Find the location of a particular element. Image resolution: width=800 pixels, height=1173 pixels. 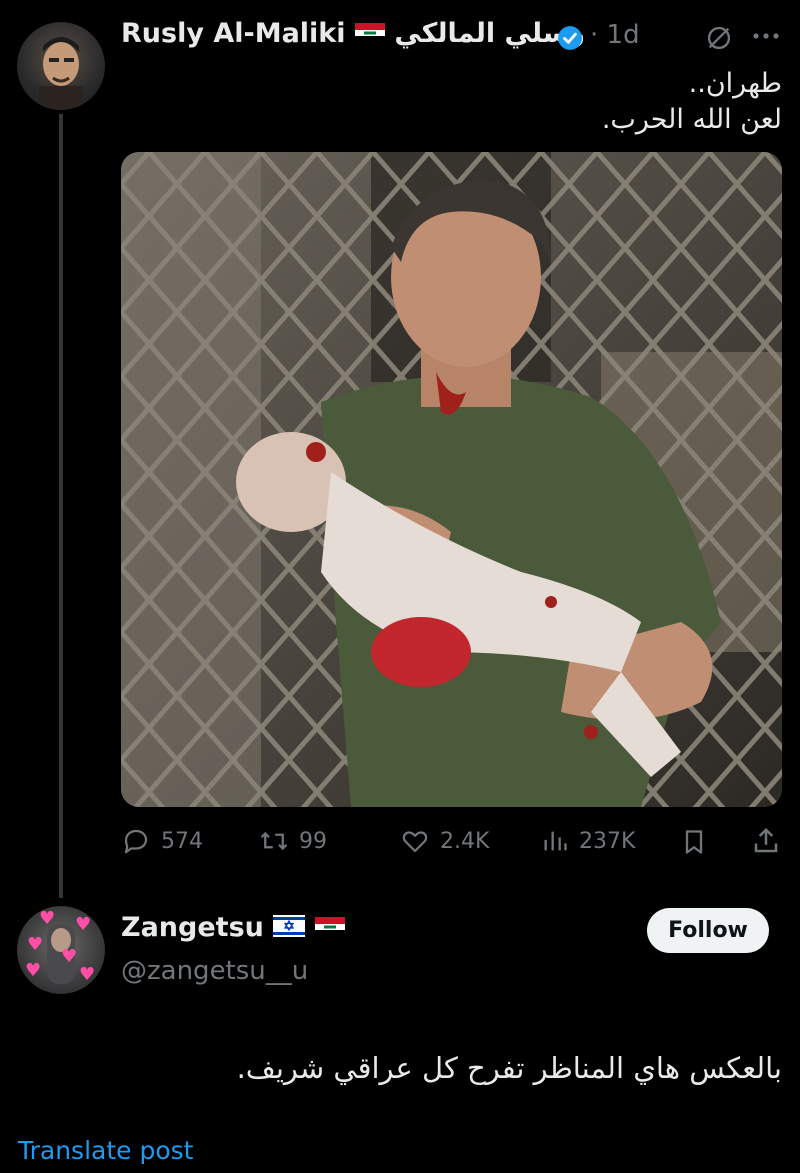

reply-author-handle: @zangetsu__u is located at coordinates (214, 971).